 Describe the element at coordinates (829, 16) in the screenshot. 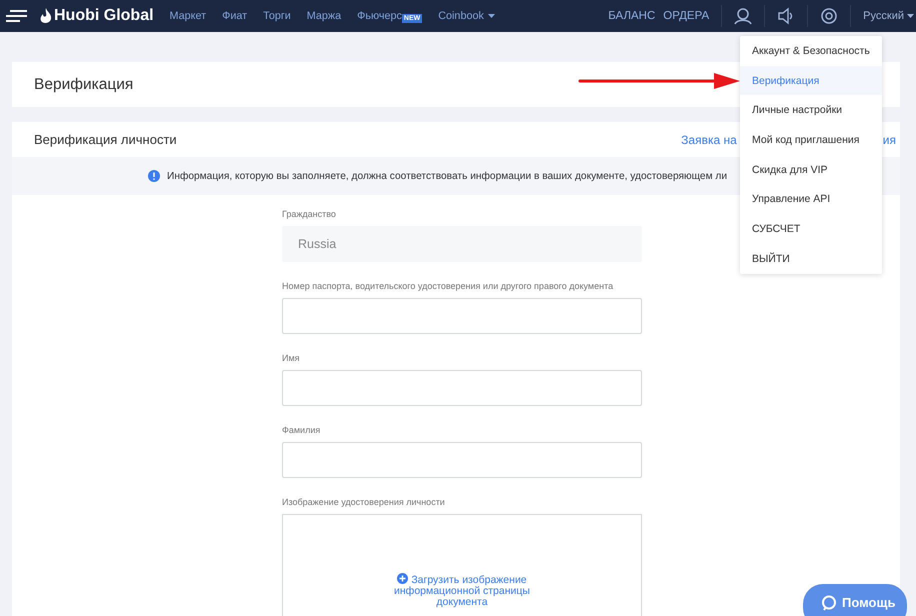

I see `settings-icon` at that location.